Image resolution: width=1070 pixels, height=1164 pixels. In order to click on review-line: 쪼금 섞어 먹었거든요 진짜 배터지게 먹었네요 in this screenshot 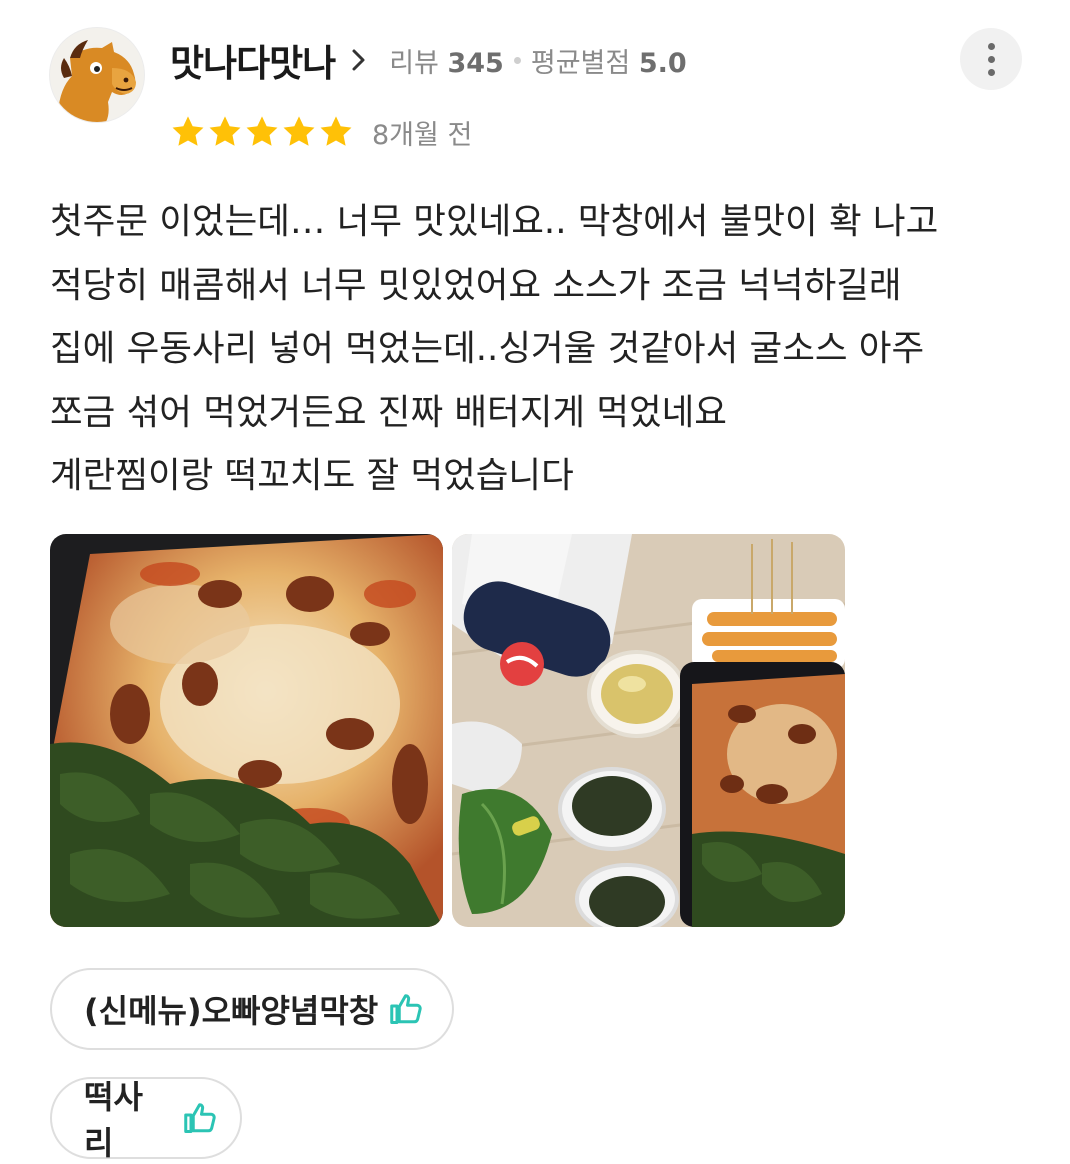, I will do `click(388, 412)`.